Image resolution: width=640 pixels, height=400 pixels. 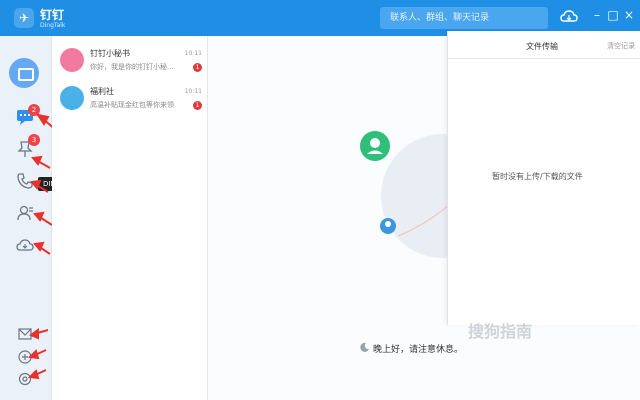 What do you see at coordinates (418, 350) in the screenshot?
I see `greeting-text: 晚上好，请注意休息。` at bounding box center [418, 350].